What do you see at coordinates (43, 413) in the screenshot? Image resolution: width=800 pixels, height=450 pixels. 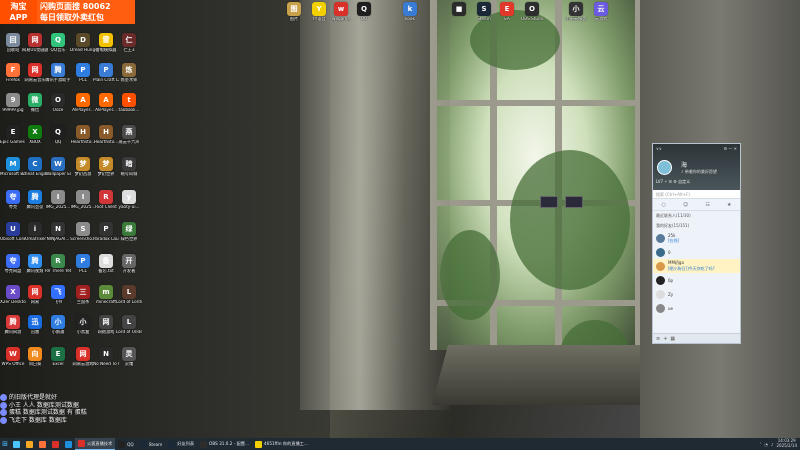 I see `danmaku-line: 蛋糕 数据库测试数据 有 蛋糕` at bounding box center [43, 413].